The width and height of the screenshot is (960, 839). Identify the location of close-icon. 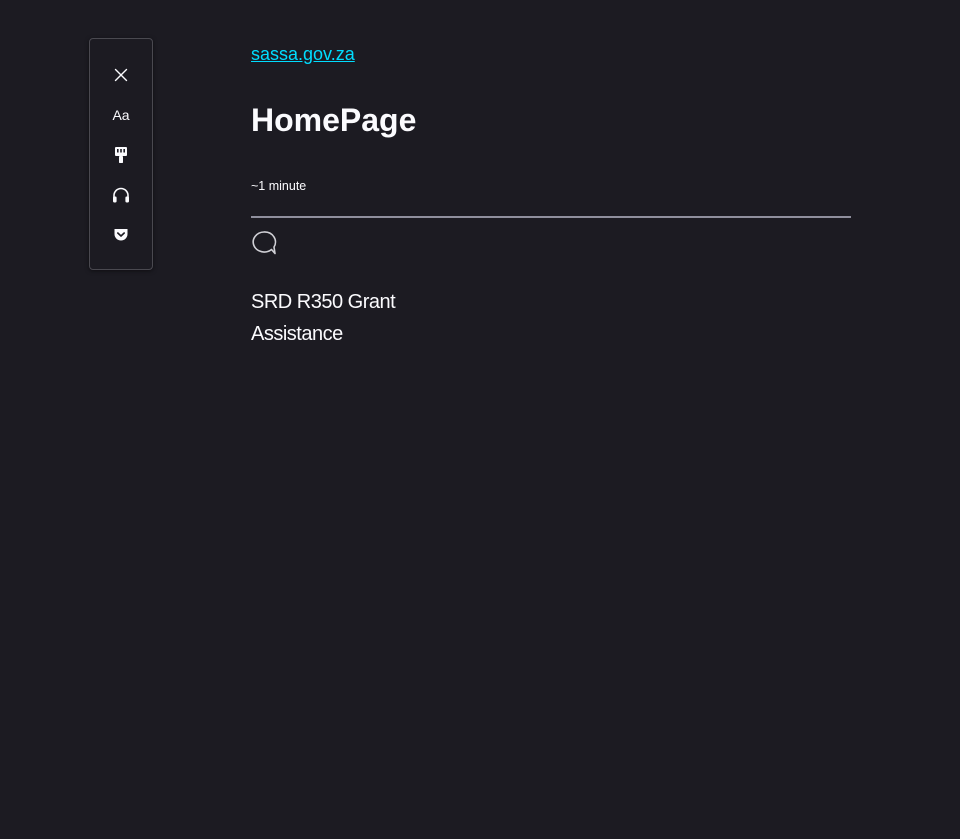
(121, 75).